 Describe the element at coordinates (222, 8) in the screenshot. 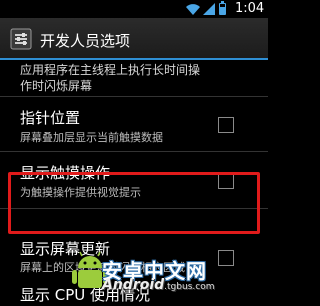

I see `battery-icon` at that location.